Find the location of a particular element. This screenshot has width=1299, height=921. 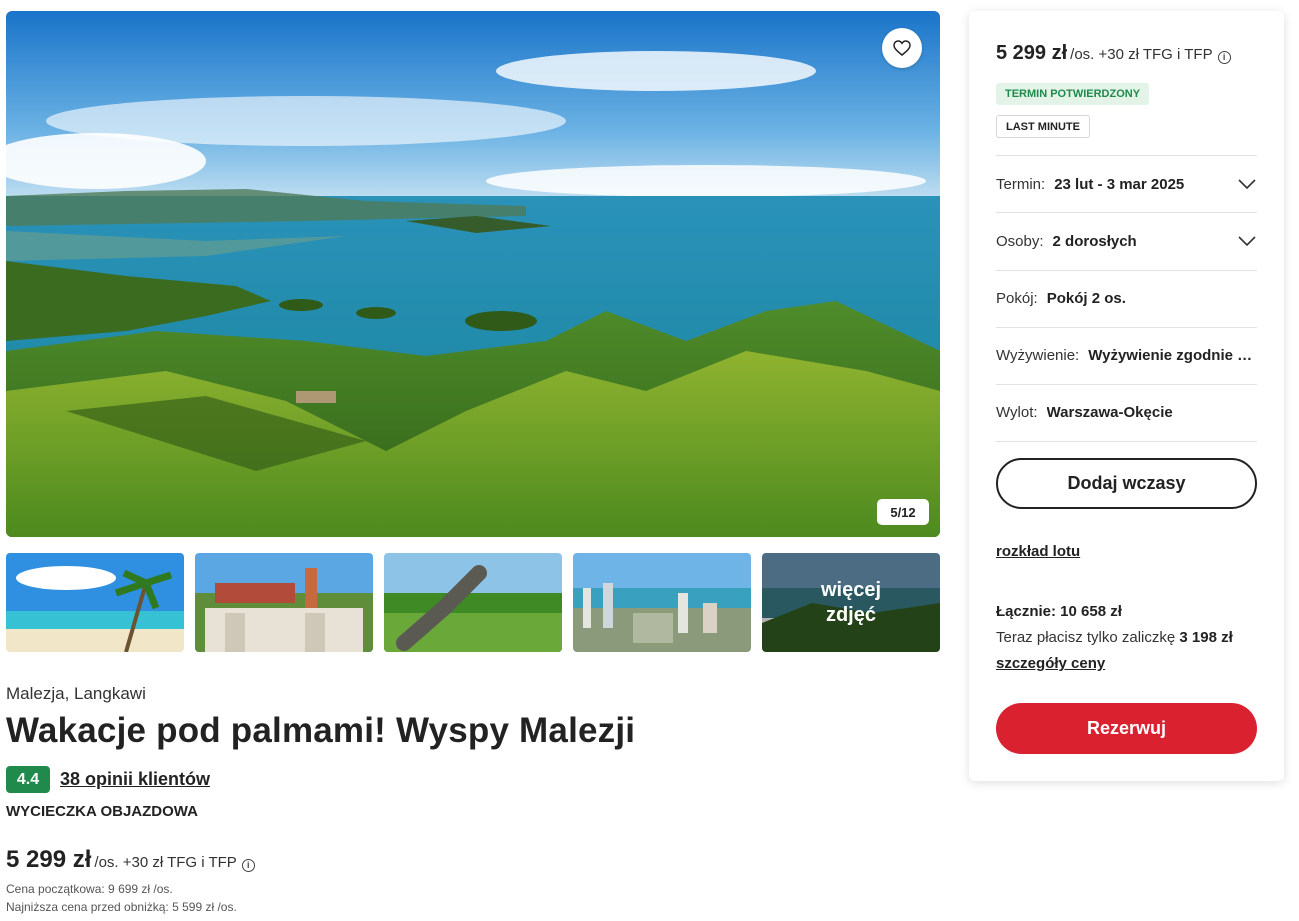

thumbnail-cannon is located at coordinates (473, 602).